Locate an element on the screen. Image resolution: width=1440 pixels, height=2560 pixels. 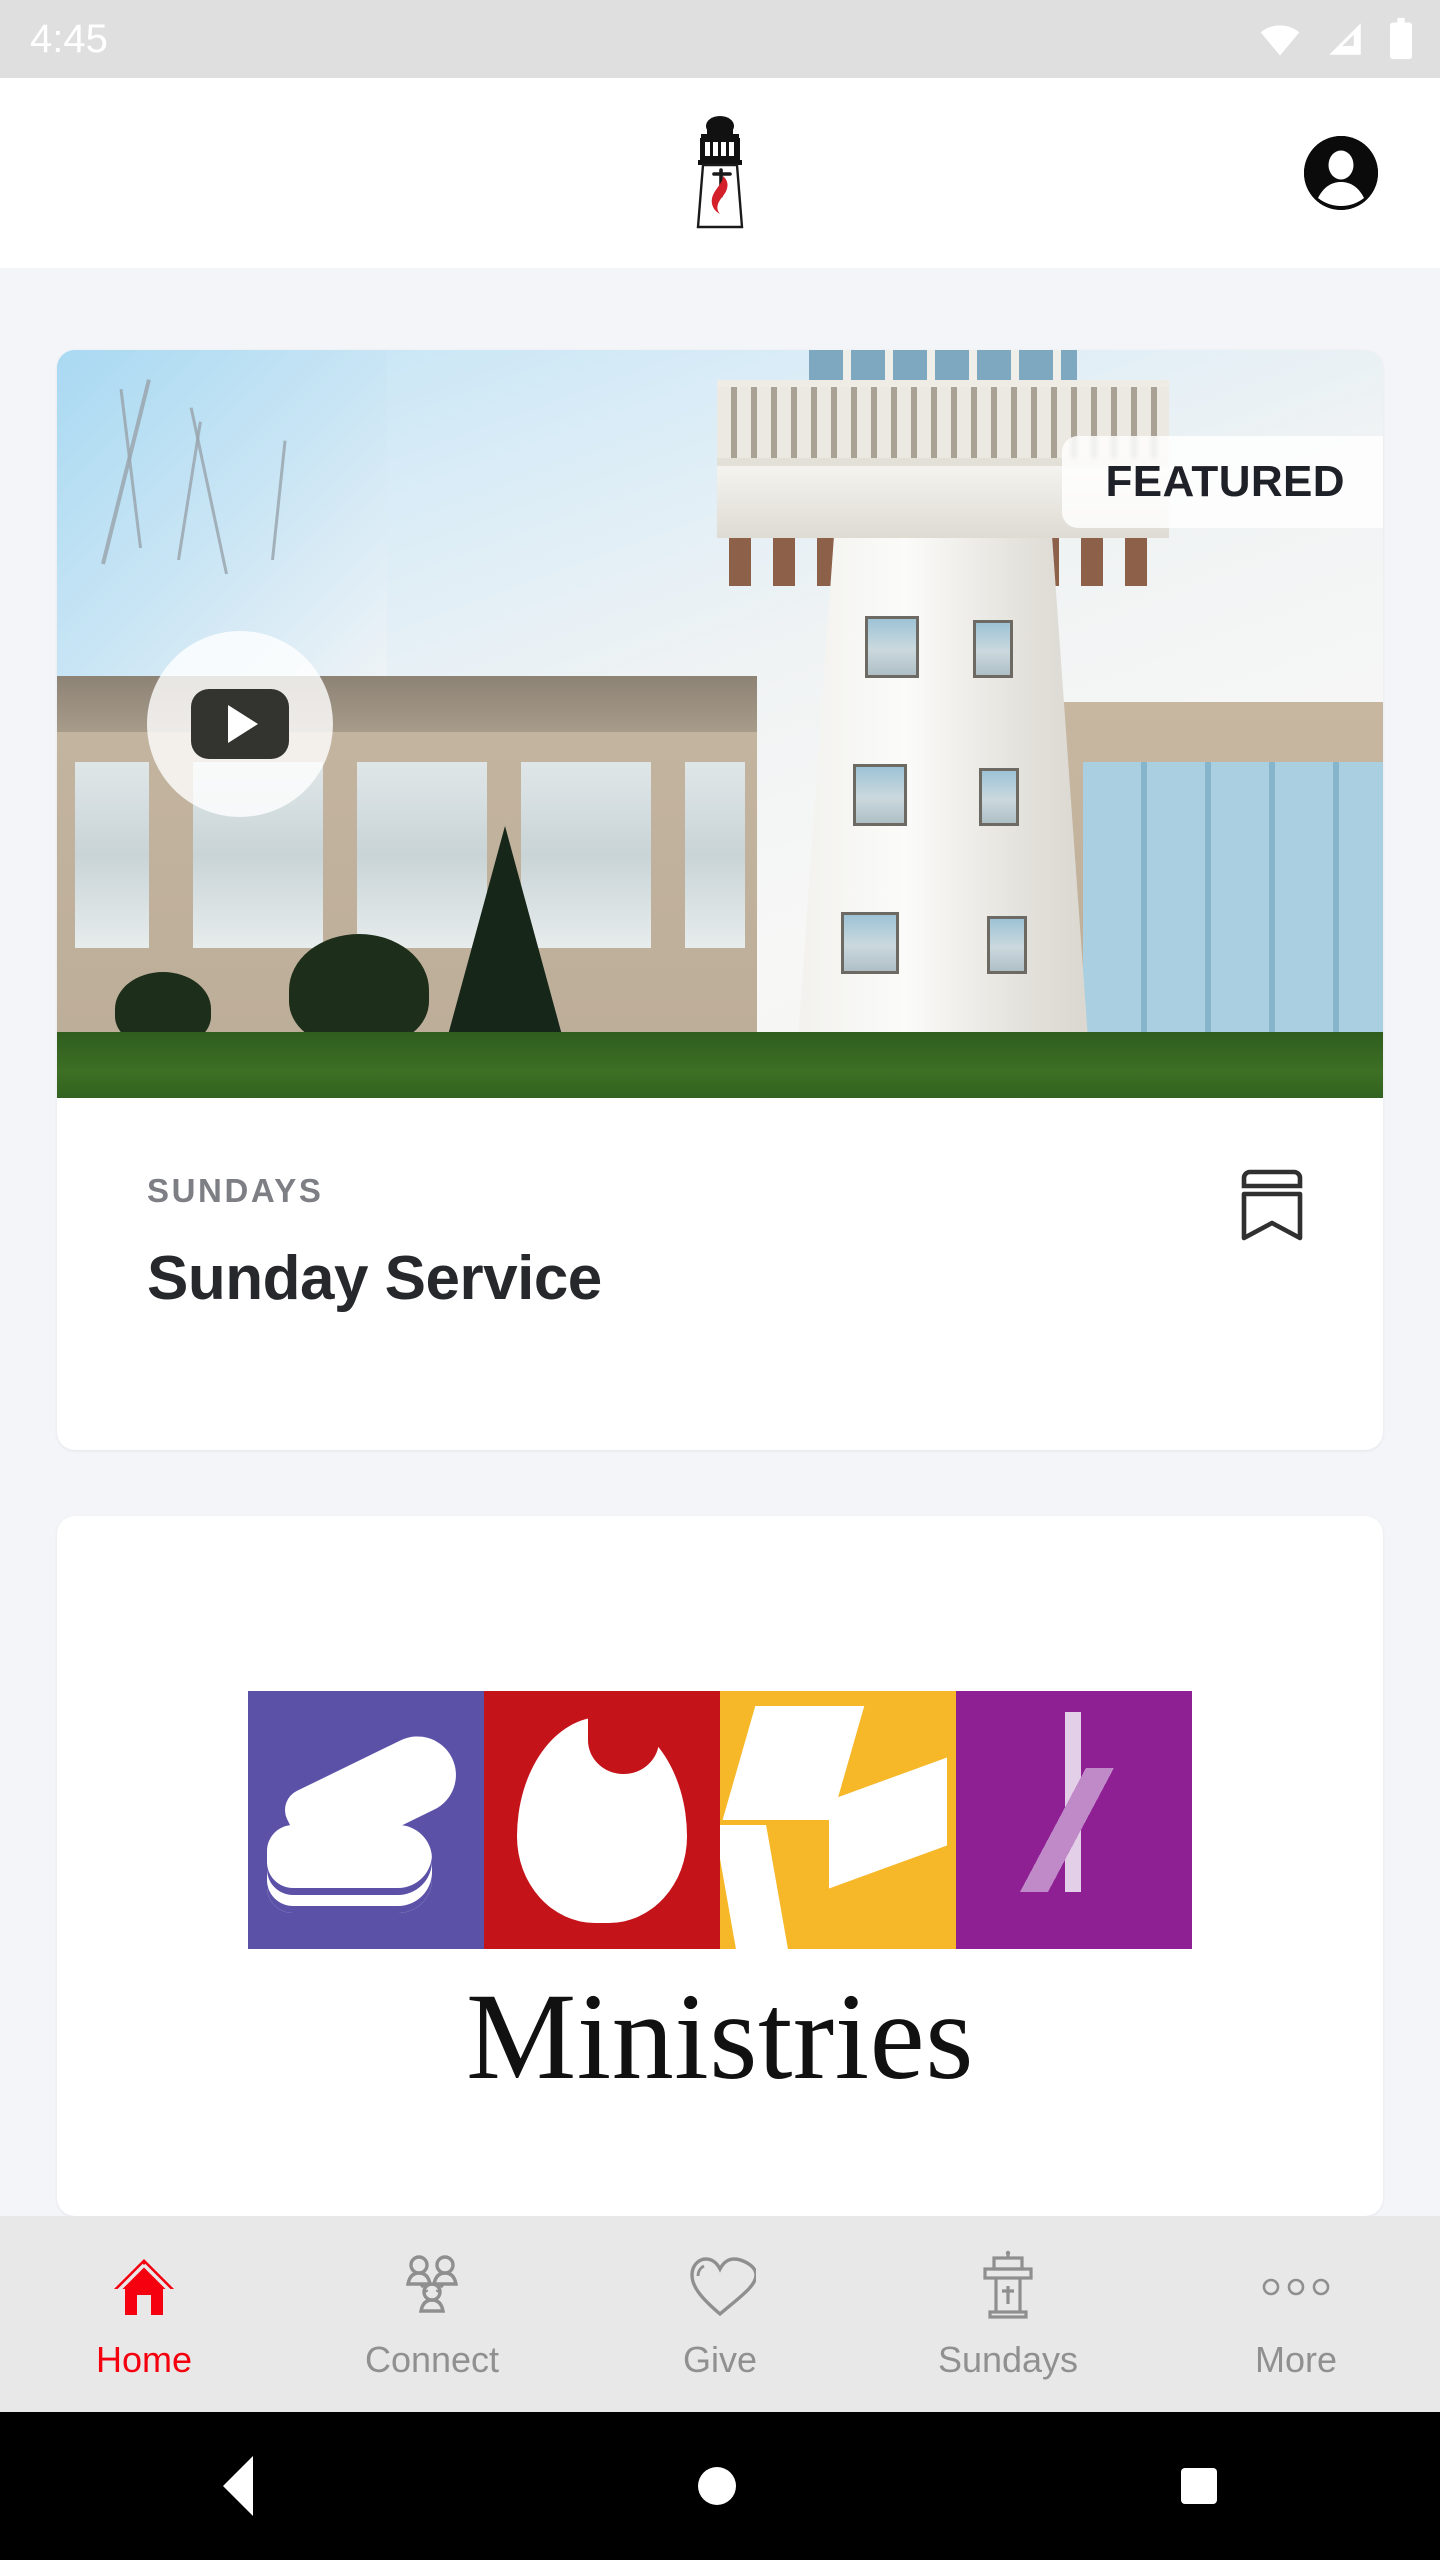
home-button is located at coordinates (716, 2486).